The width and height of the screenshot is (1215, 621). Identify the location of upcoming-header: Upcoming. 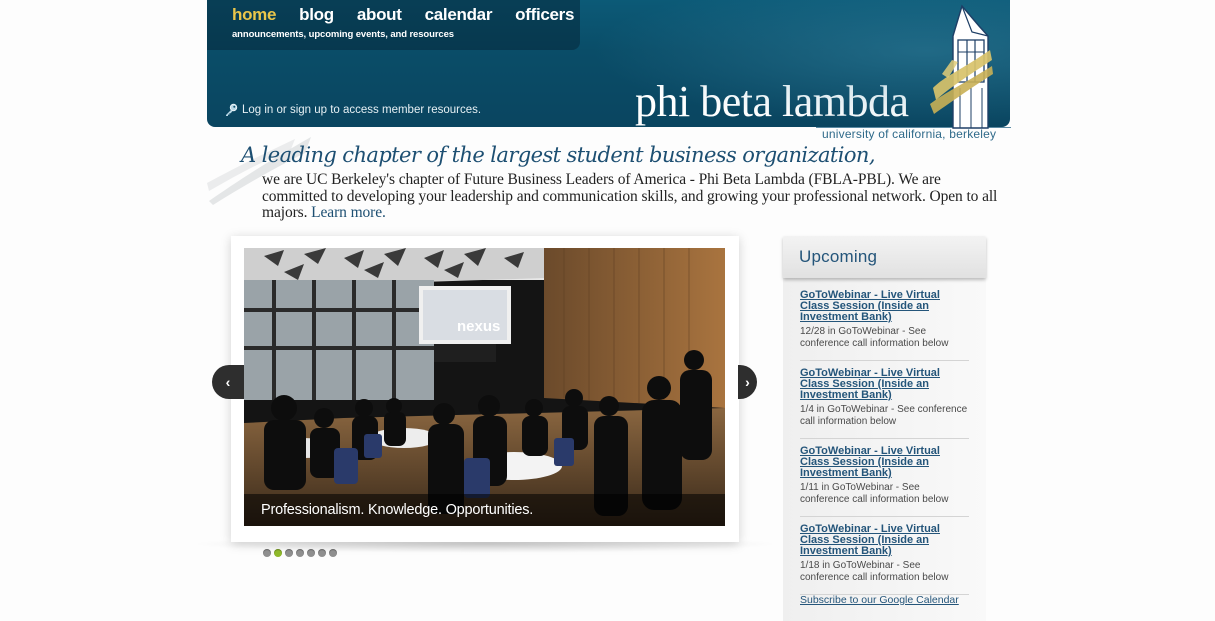
(884, 257).